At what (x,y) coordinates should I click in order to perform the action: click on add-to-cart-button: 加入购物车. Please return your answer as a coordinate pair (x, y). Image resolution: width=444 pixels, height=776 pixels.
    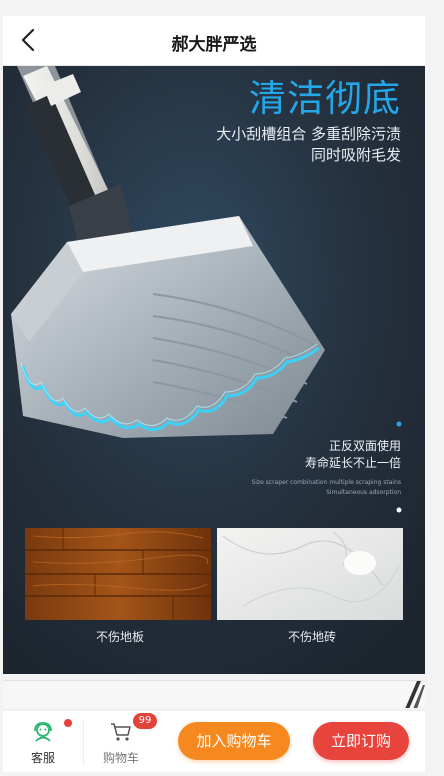
    Looking at the image, I should click on (234, 741).